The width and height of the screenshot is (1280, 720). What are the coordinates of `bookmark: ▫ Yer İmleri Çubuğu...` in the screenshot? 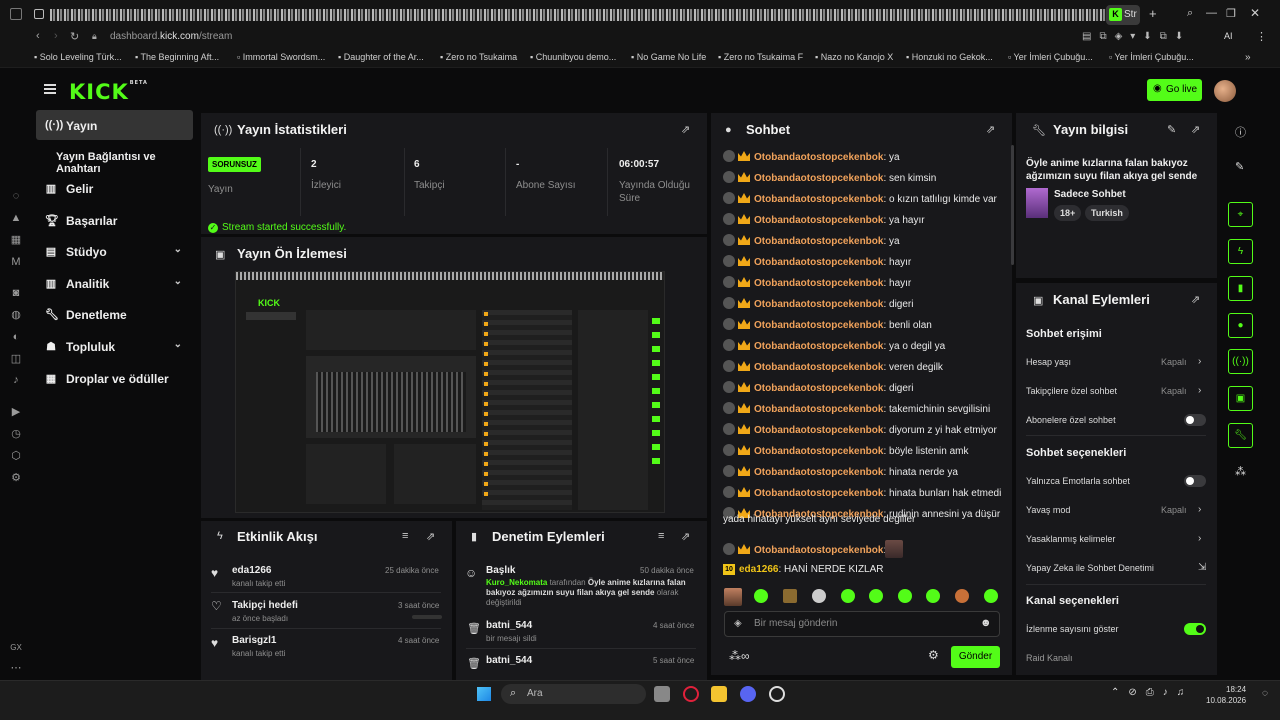 It's located at (1151, 57).